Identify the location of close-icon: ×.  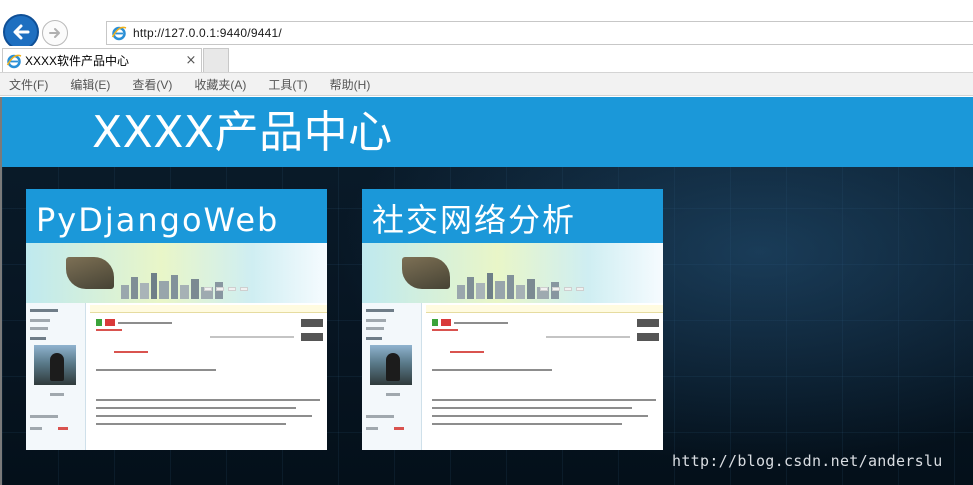
(191, 60).